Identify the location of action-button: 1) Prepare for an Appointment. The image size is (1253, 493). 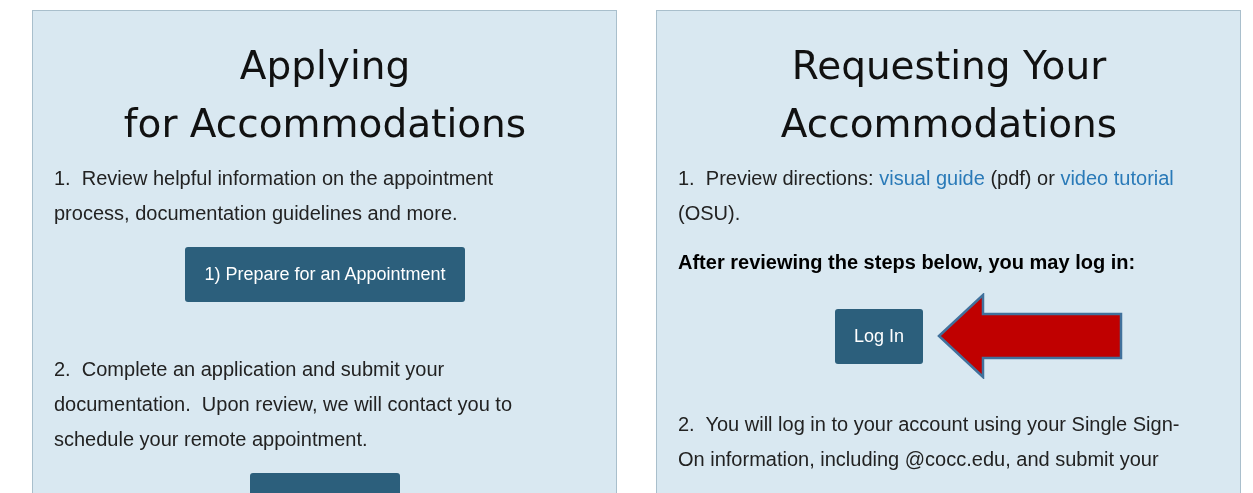
(325, 274).